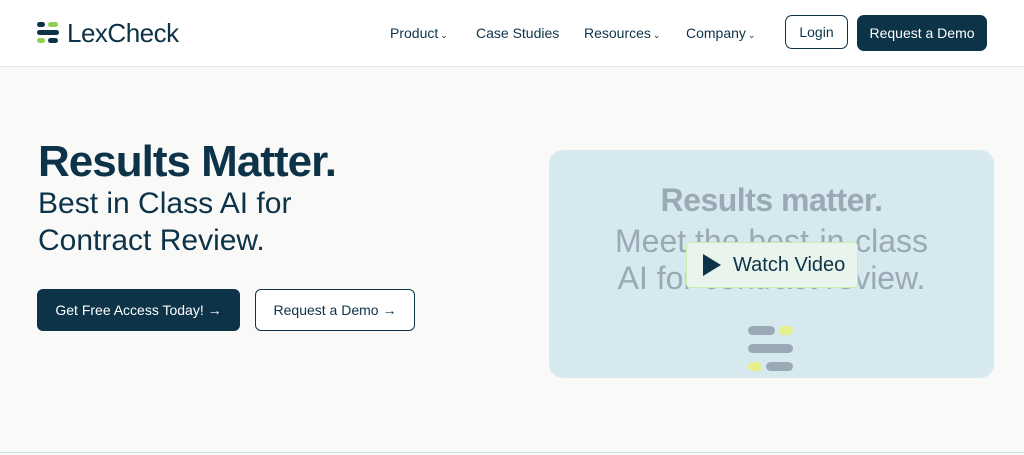  Describe the element at coordinates (512, 452) in the screenshot. I see `section-divider` at that location.